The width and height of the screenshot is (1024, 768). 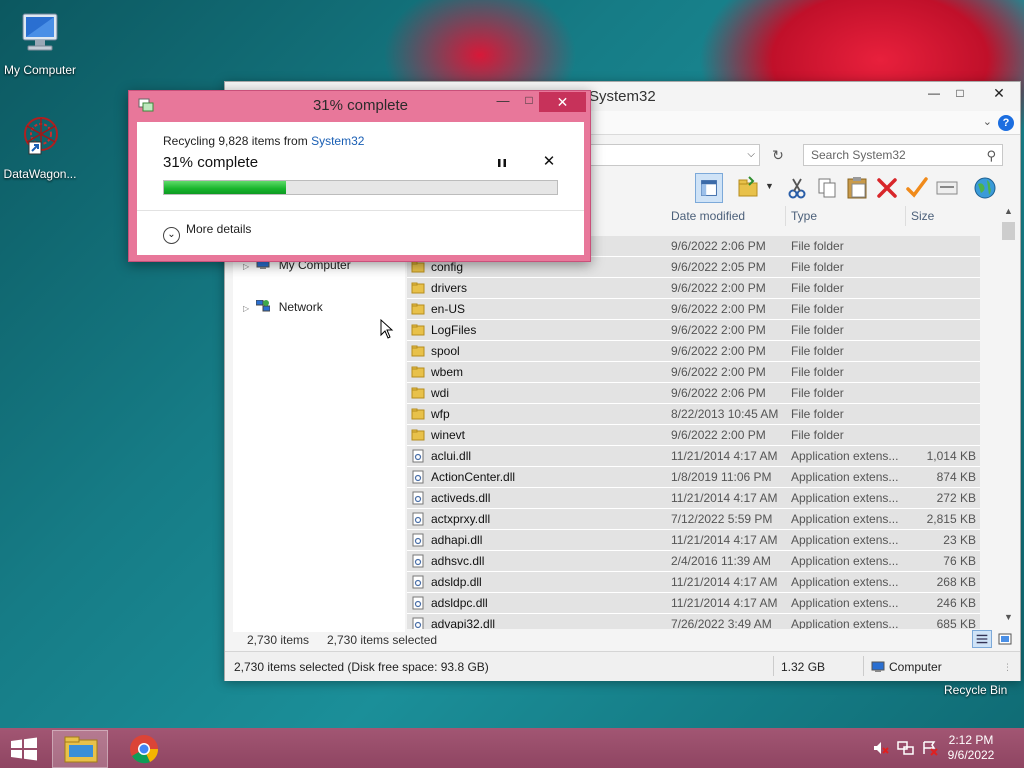 I want to click on file-name: wfp, so click(x=440, y=414).